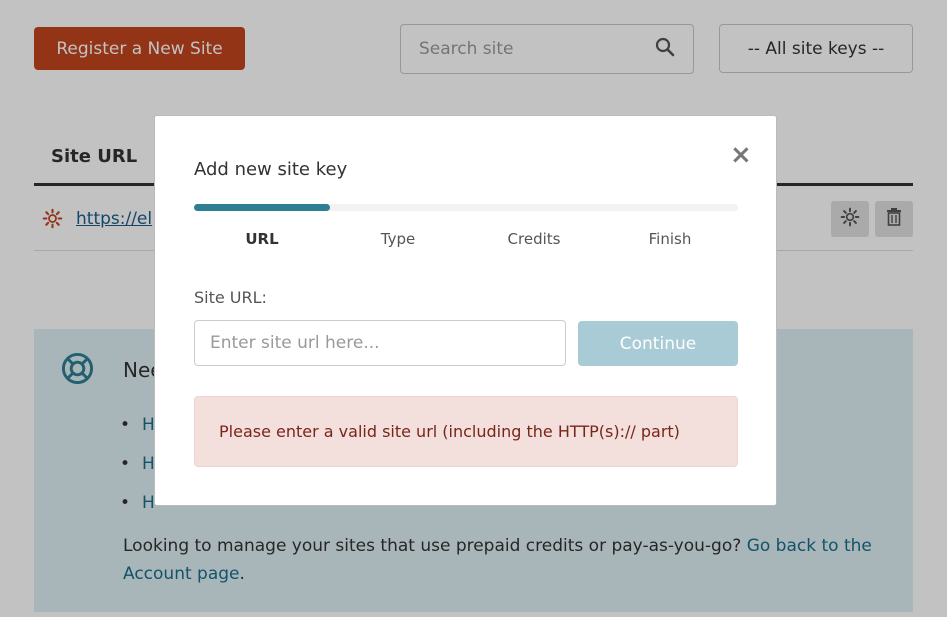 This screenshot has width=947, height=617. Describe the element at coordinates (398, 239) in the screenshot. I see `step-type: Type` at that location.